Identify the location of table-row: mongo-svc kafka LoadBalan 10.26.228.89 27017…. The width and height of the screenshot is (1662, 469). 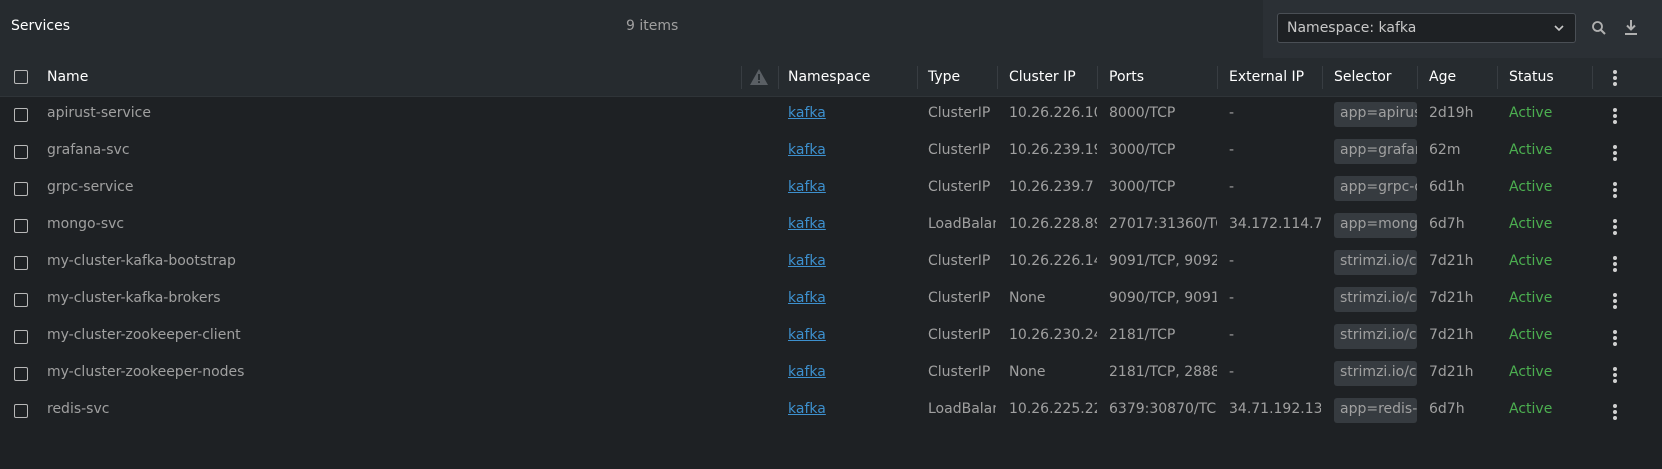
(831, 225).